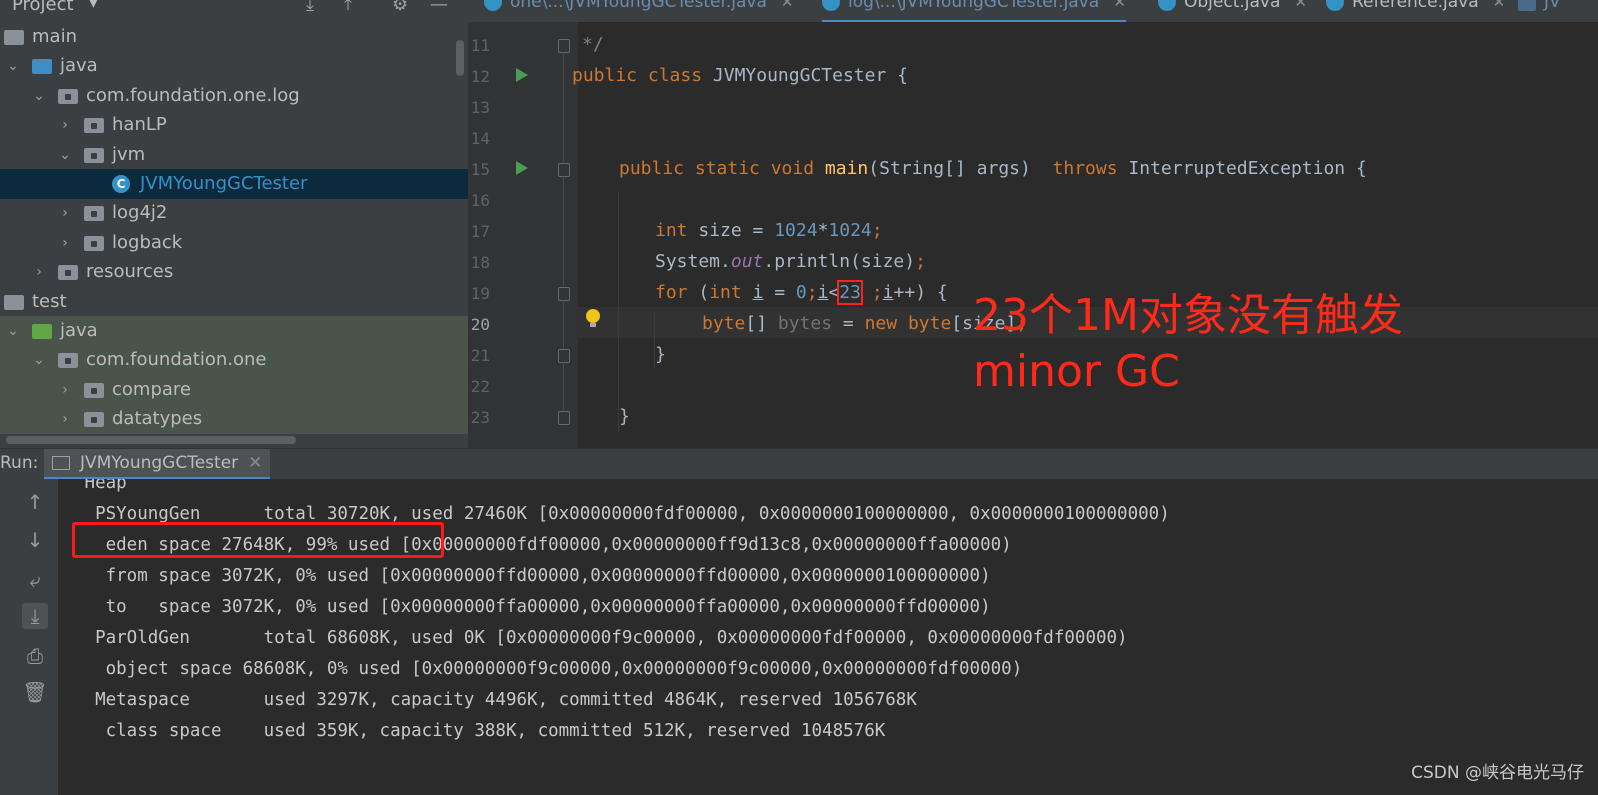 The width and height of the screenshot is (1598, 795). Describe the element at coordinates (618, 312) in the screenshot. I see `indent-guide` at that location.